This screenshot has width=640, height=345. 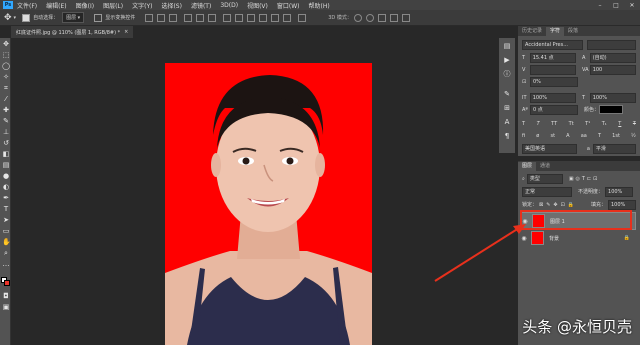 What do you see at coordinates (577, 327) in the screenshot?
I see `watermark: 头条 @永恒贝壳` at bounding box center [577, 327].